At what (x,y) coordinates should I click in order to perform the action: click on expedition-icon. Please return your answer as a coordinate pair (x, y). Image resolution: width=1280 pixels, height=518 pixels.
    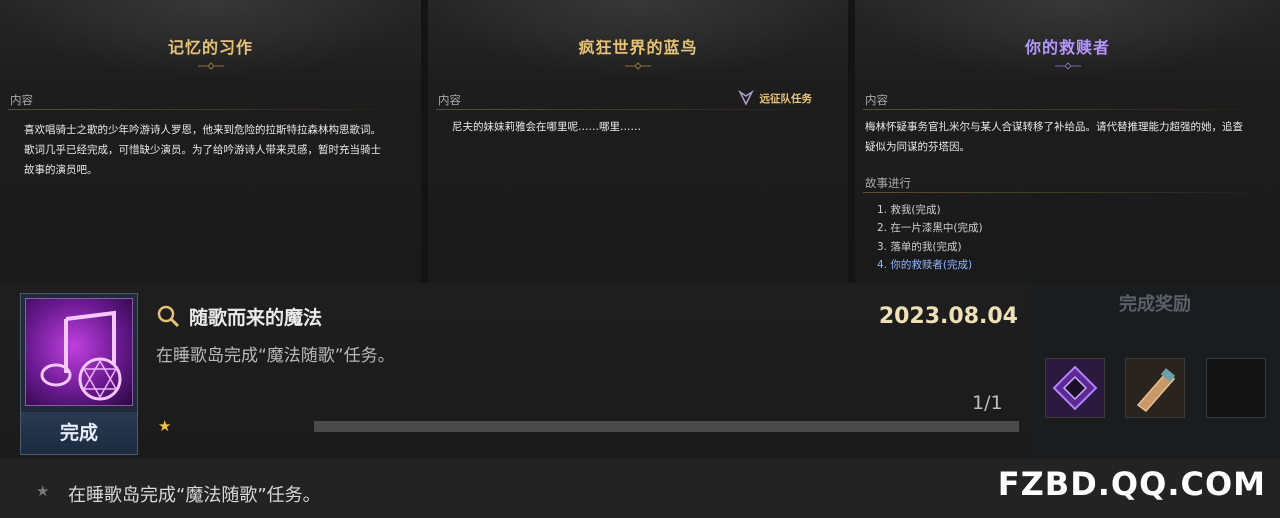
    Looking at the image, I should click on (745, 98).